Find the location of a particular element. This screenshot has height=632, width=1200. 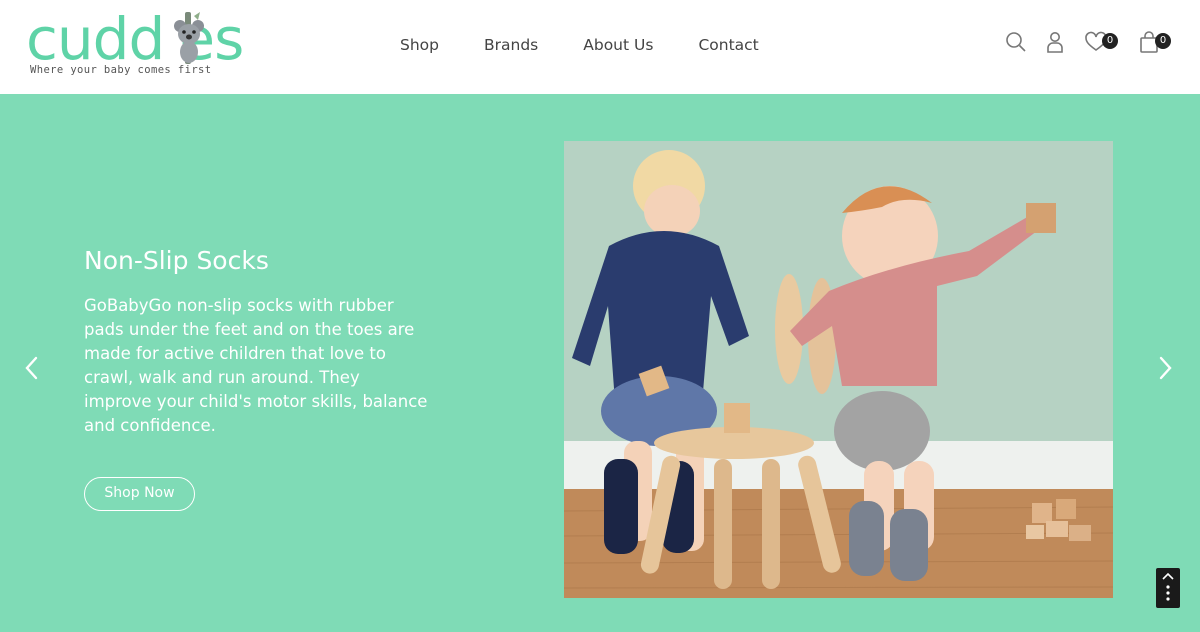

main-nav: Shop Brands About Us Contact is located at coordinates (602, 45).